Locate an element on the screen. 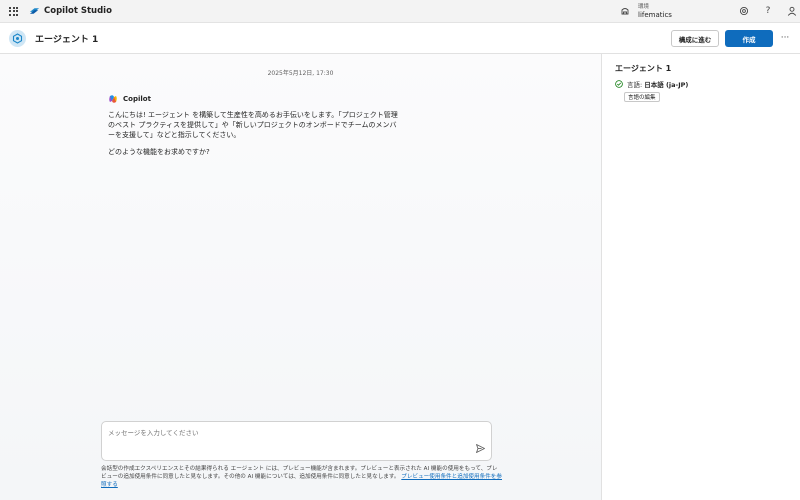  account-icon is located at coordinates (792, 11).